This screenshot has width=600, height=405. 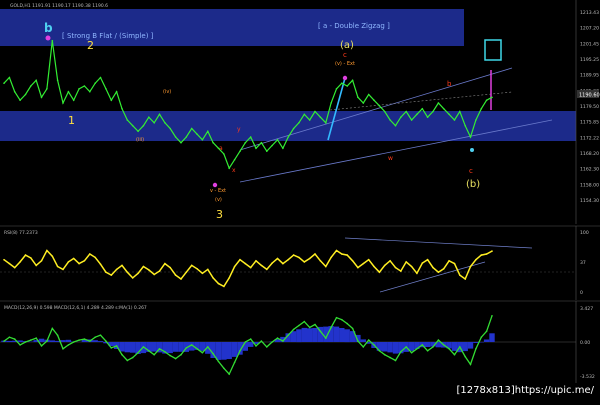 What do you see at coordinates (218, 191) in the screenshot?
I see `wave-label-v-ext: v - Ext` at bounding box center [218, 191].